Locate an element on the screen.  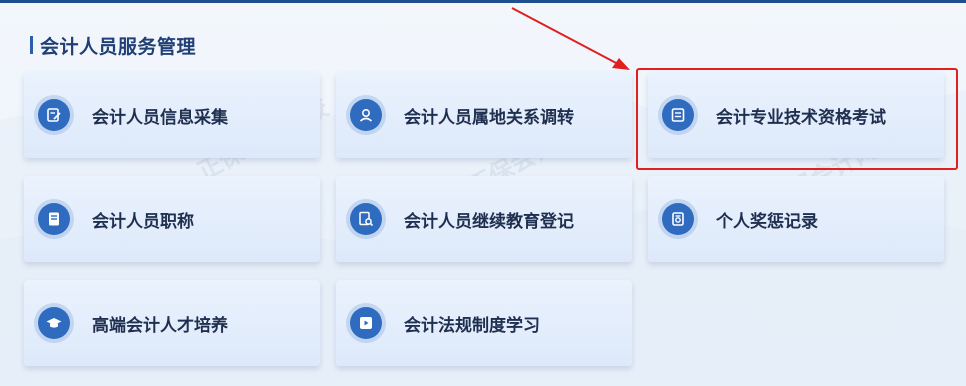
highlight-box is located at coordinates (797, 119).